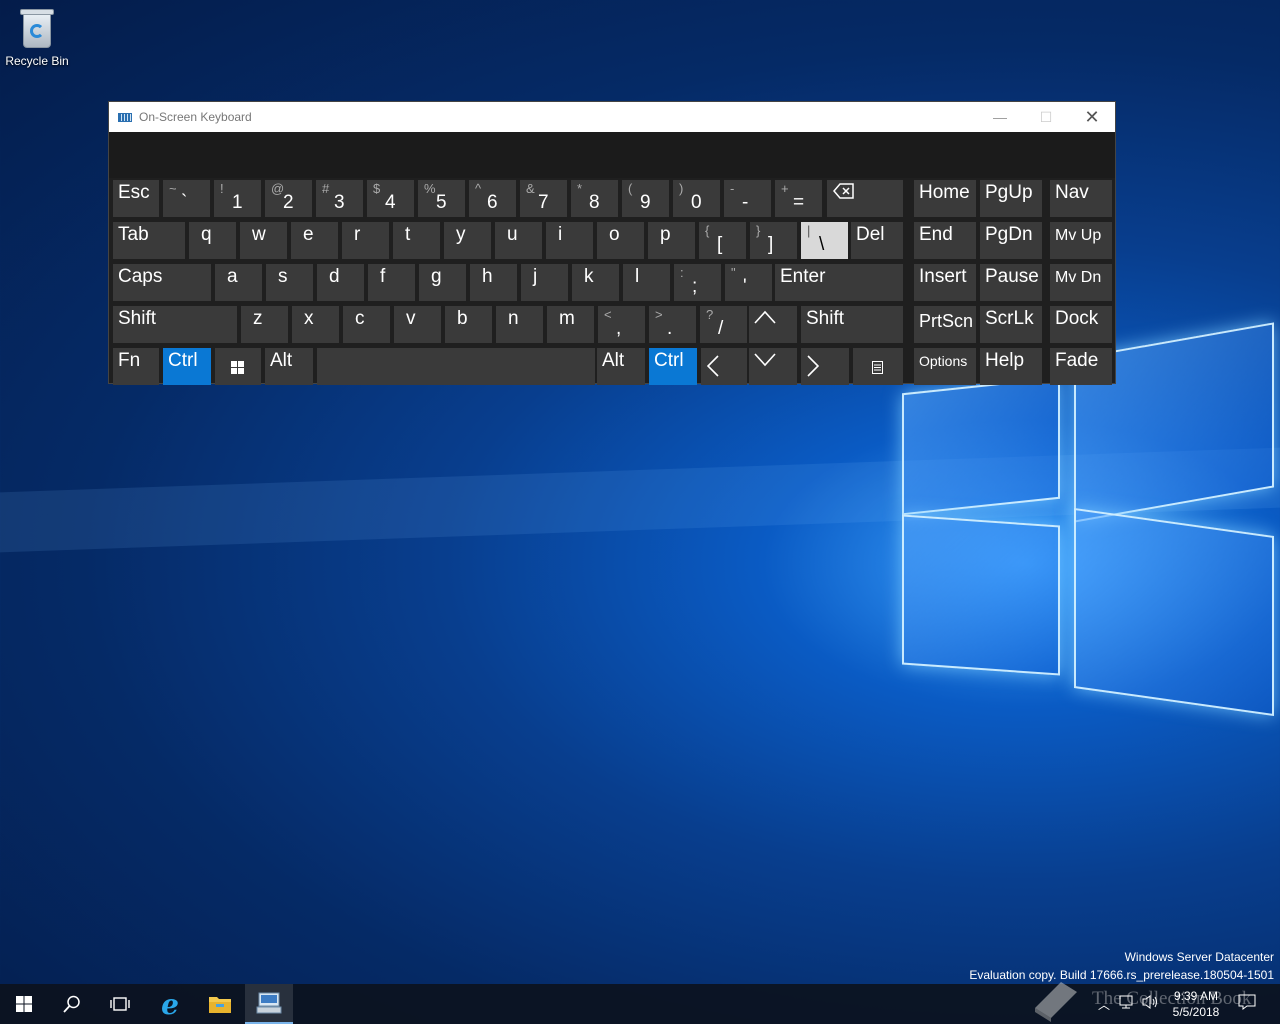  I want to click on key-pgup: PgUp, so click(1011, 198).